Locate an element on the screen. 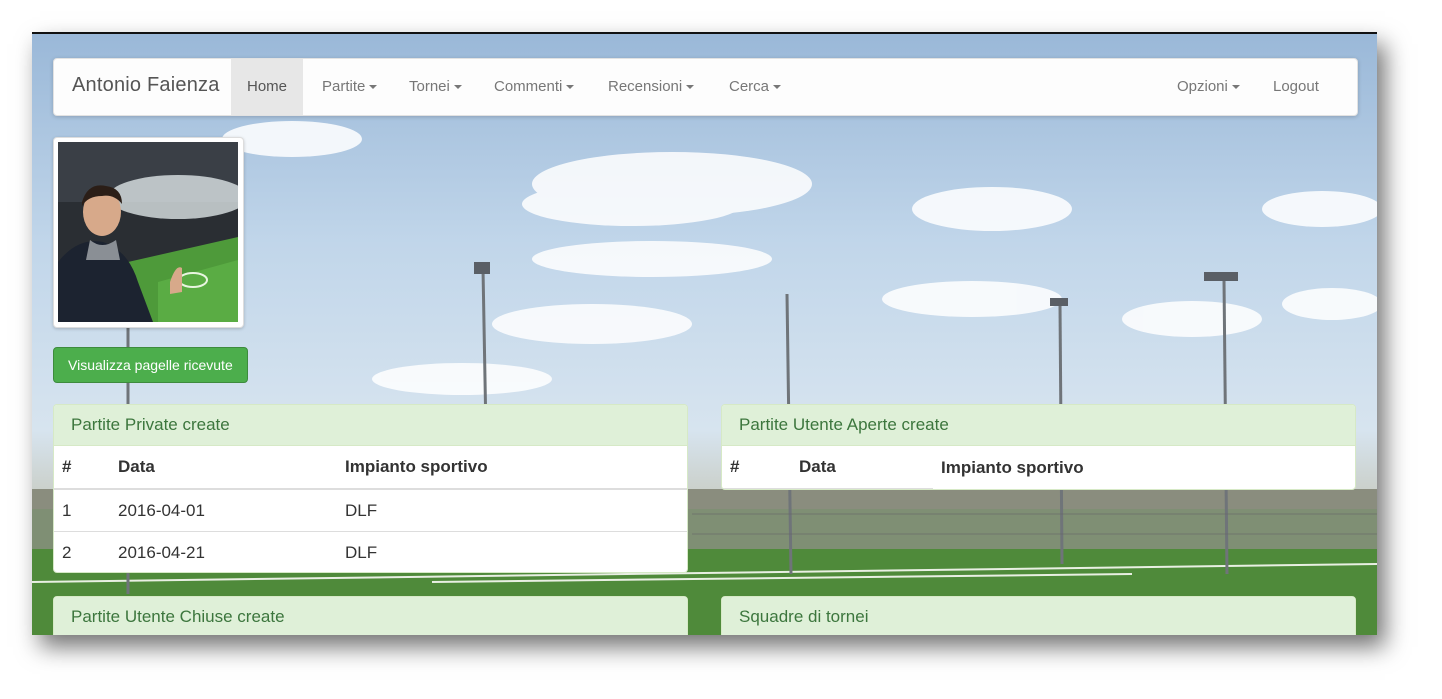 The width and height of the screenshot is (1442, 699). table-row: 2 2016-04-21 DLF is located at coordinates (370, 551).